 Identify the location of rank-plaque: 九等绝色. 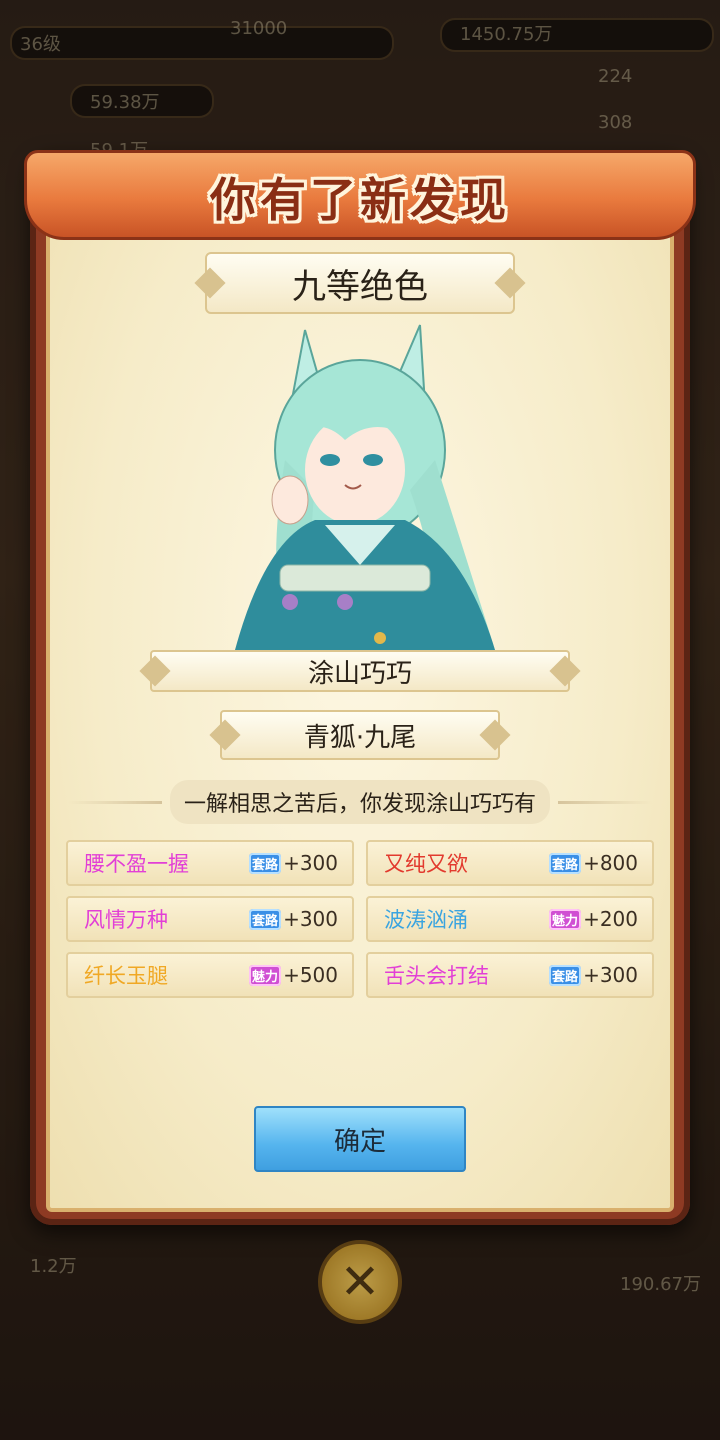
(360, 283).